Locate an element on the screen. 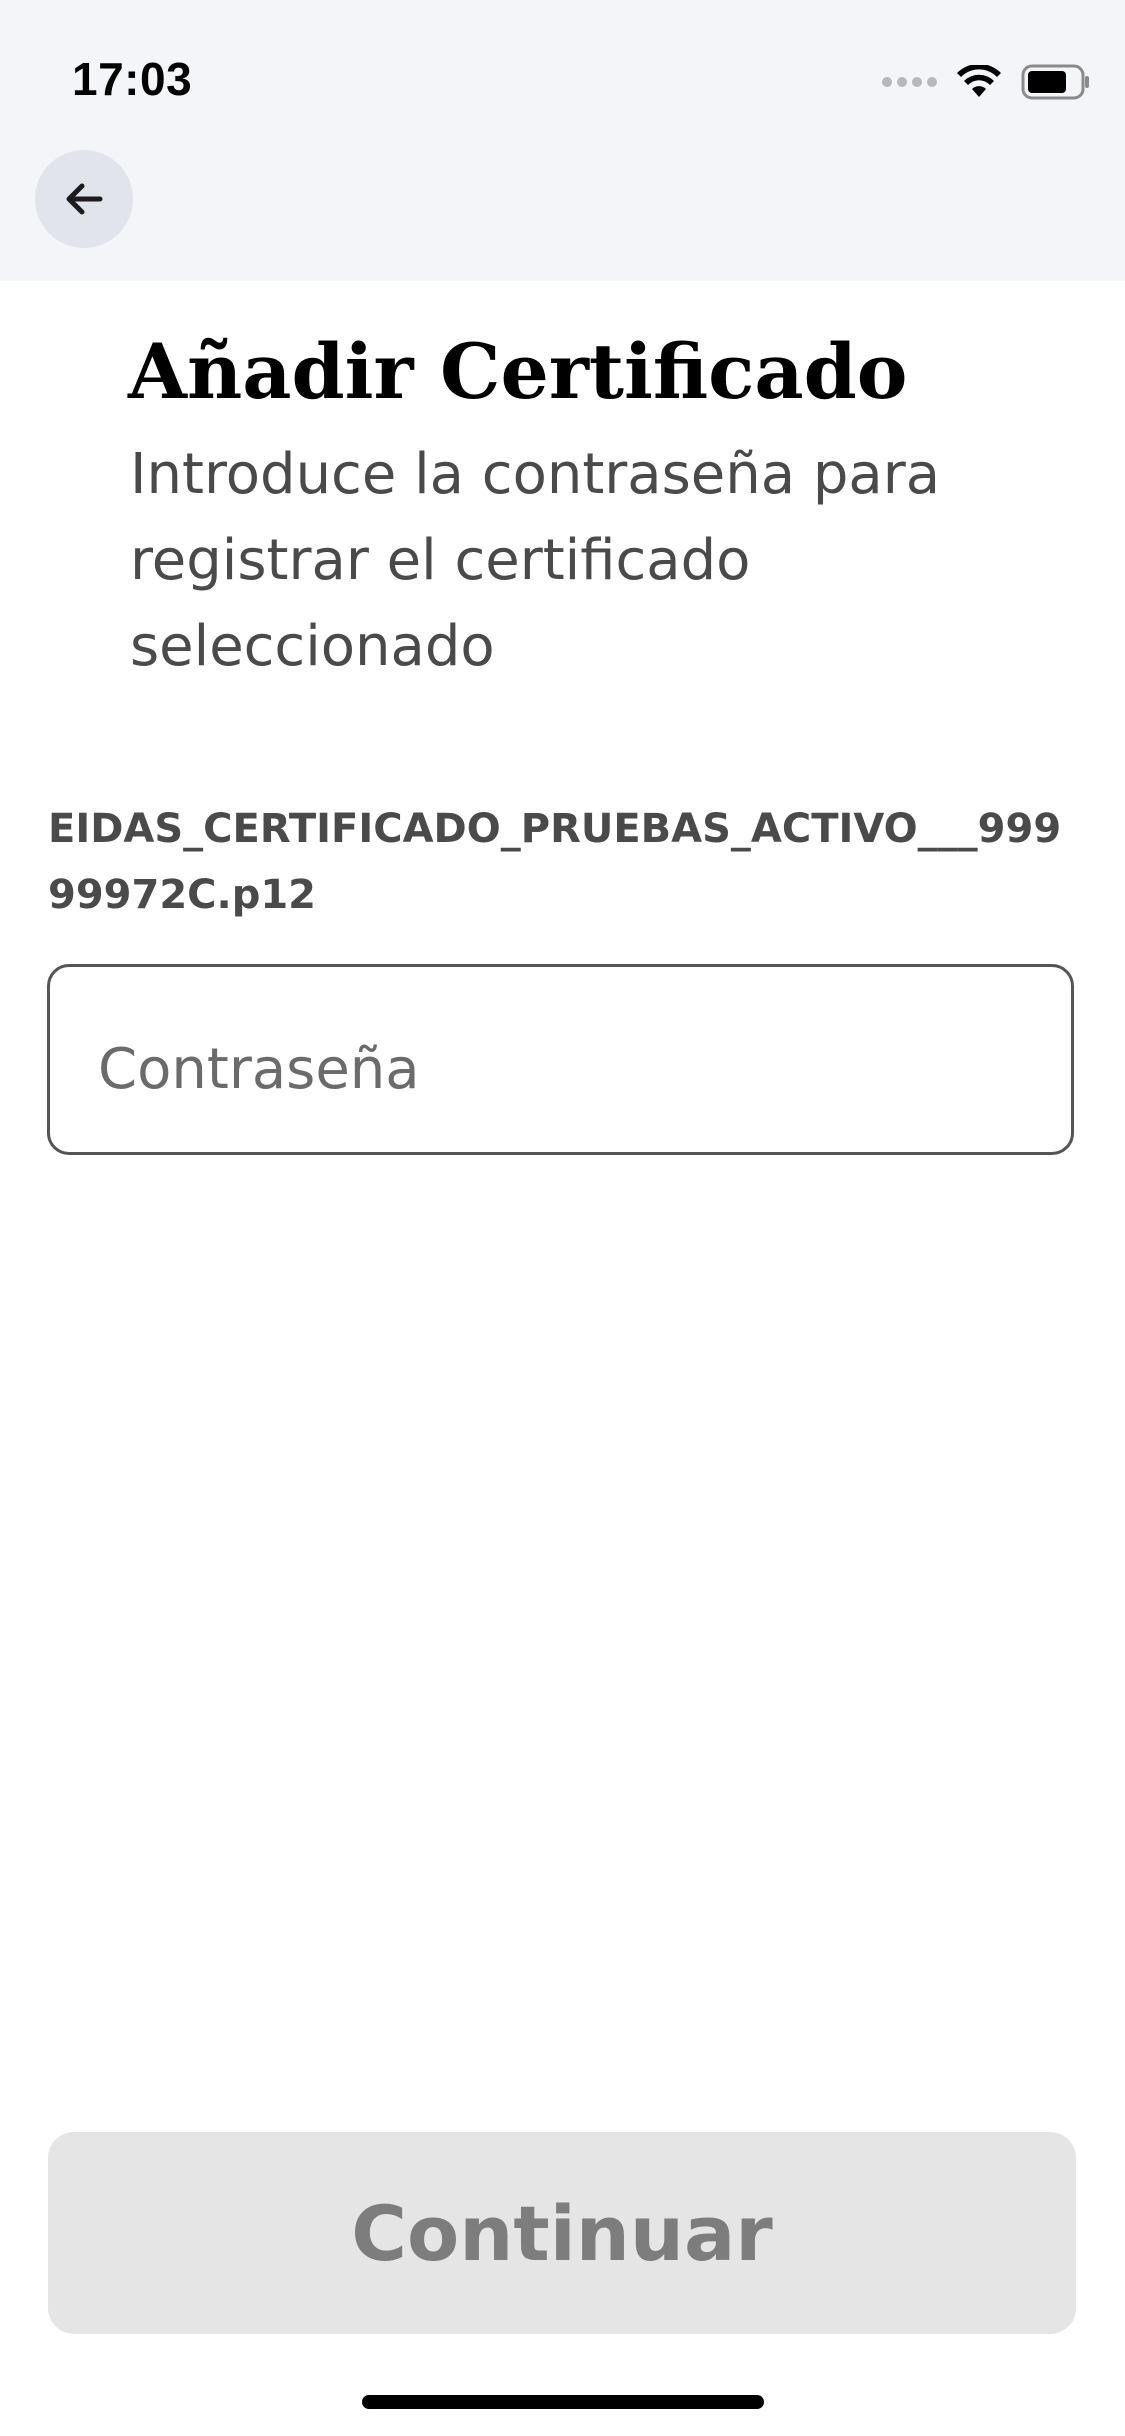  home-indicator is located at coordinates (563, 2402).